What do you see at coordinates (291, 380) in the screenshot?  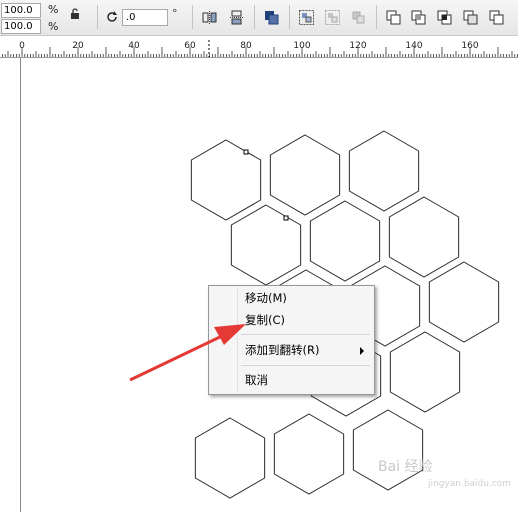 I see `menu-item-cancel: 取消` at bounding box center [291, 380].